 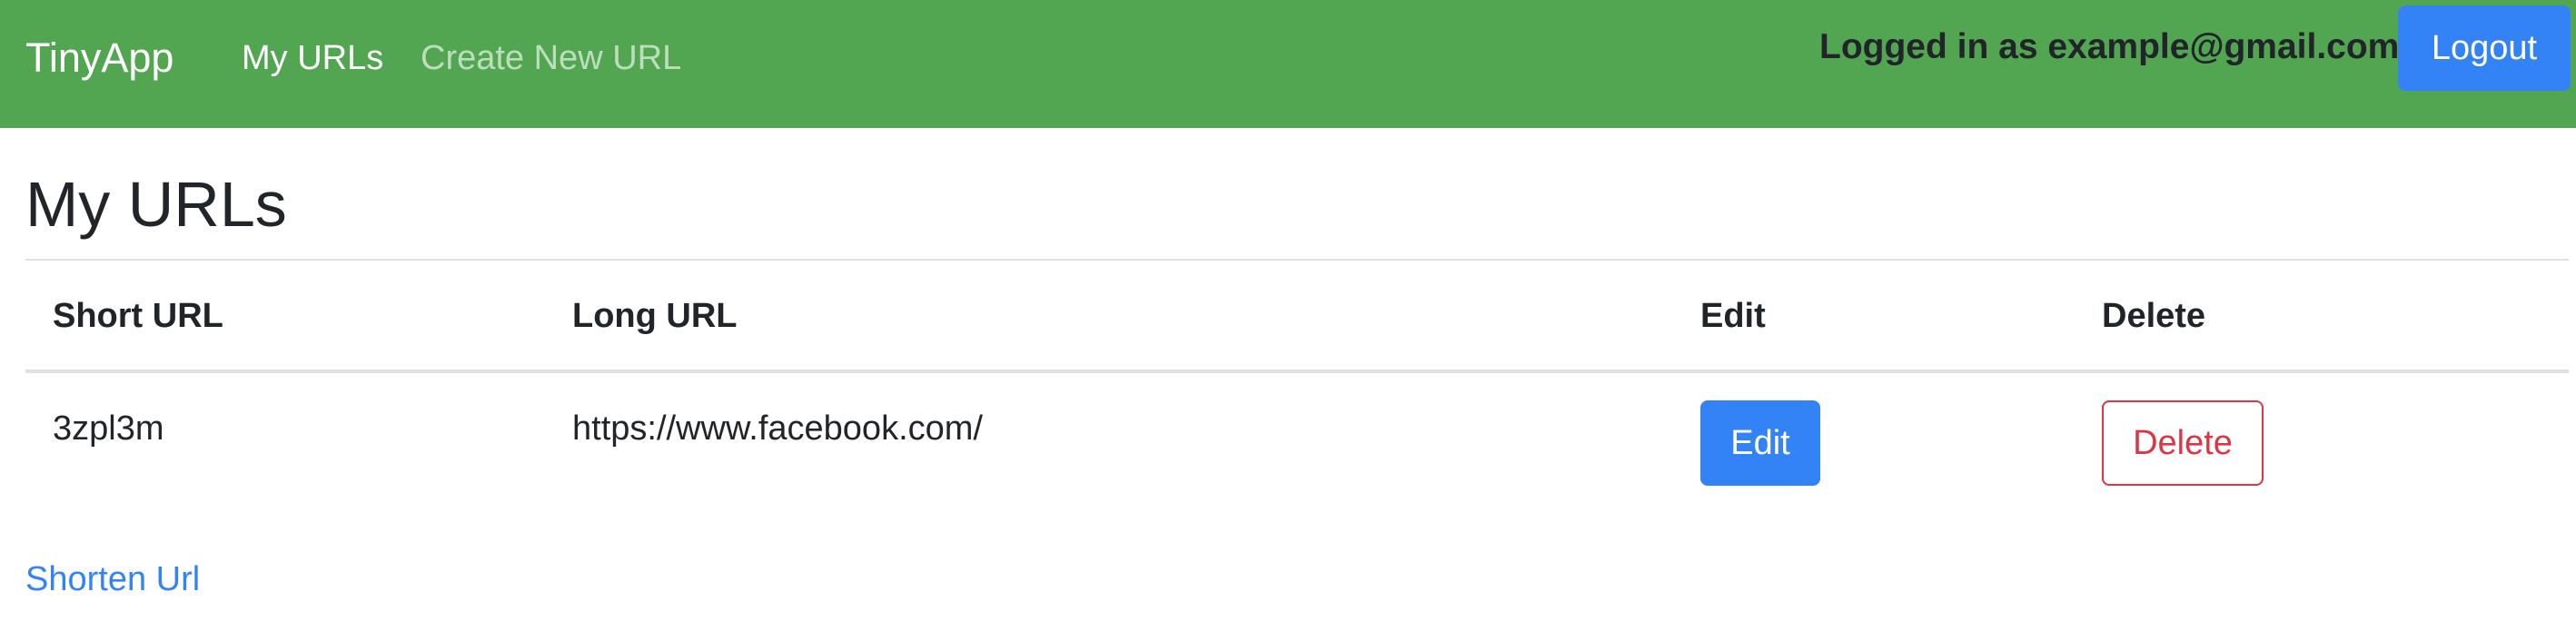 What do you see at coordinates (1297, 371) in the screenshot?
I see `table-header-divider` at bounding box center [1297, 371].